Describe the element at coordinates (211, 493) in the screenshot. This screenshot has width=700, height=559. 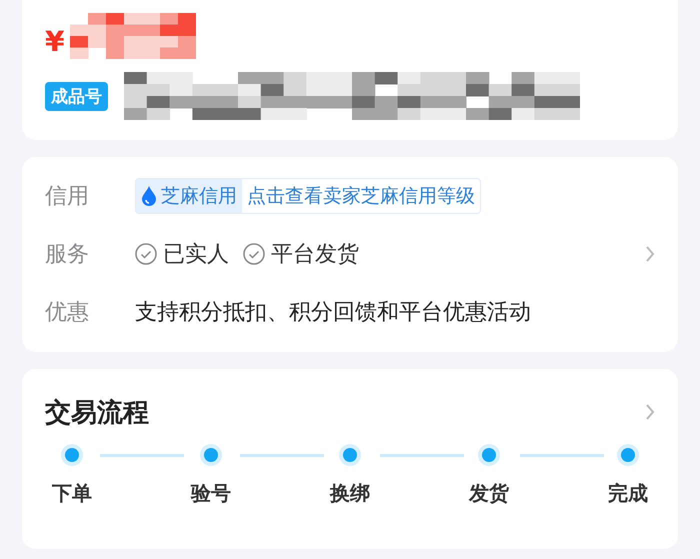
I see `step-label: 验号` at that location.